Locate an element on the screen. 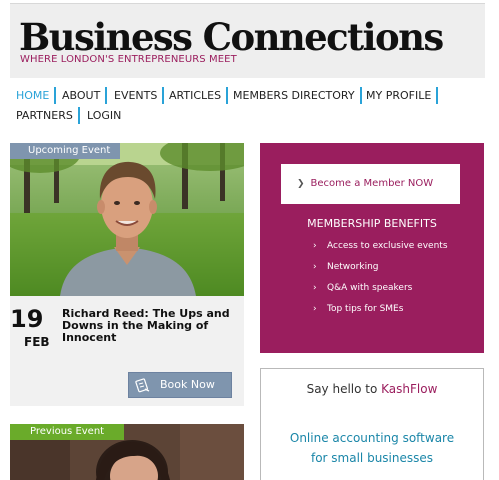 The height and width of the screenshot is (480, 499). ad-line-2: for small businesses is located at coordinates (372, 458).